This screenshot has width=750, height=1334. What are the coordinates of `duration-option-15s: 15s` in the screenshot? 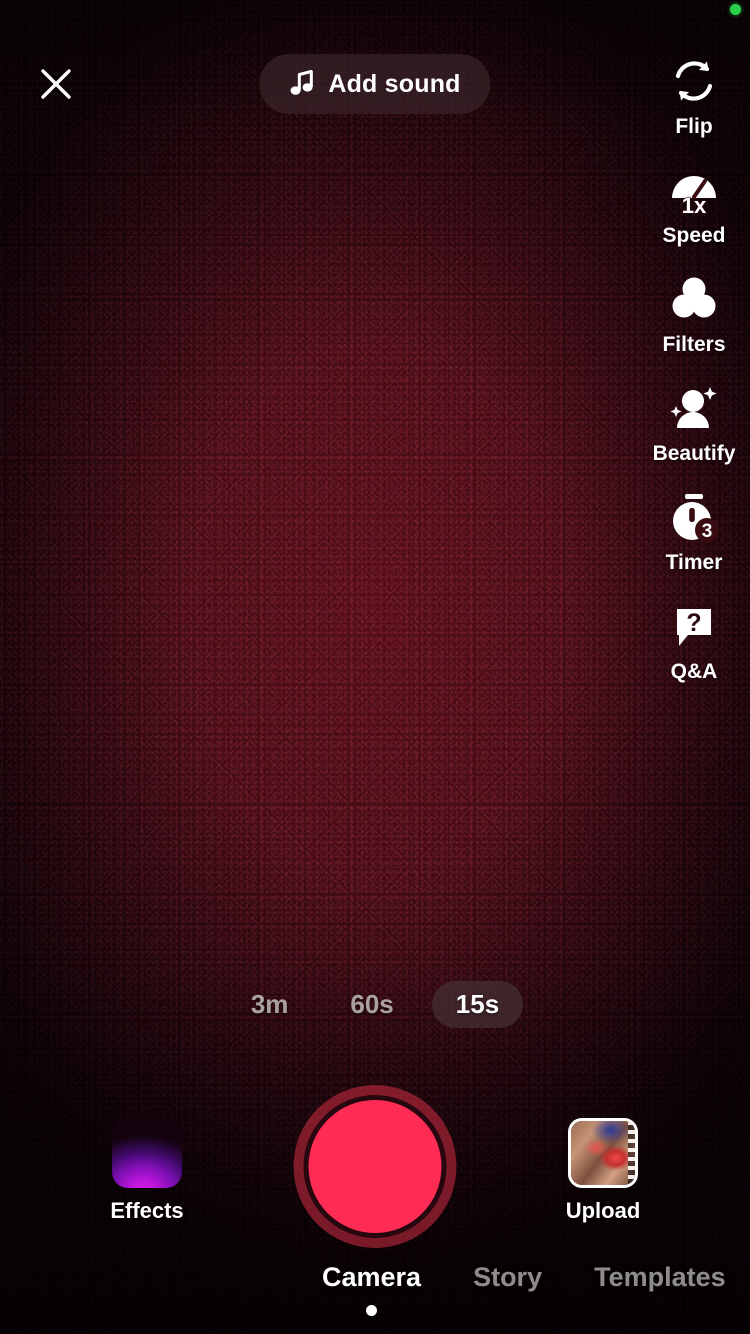 It's located at (477, 1004).